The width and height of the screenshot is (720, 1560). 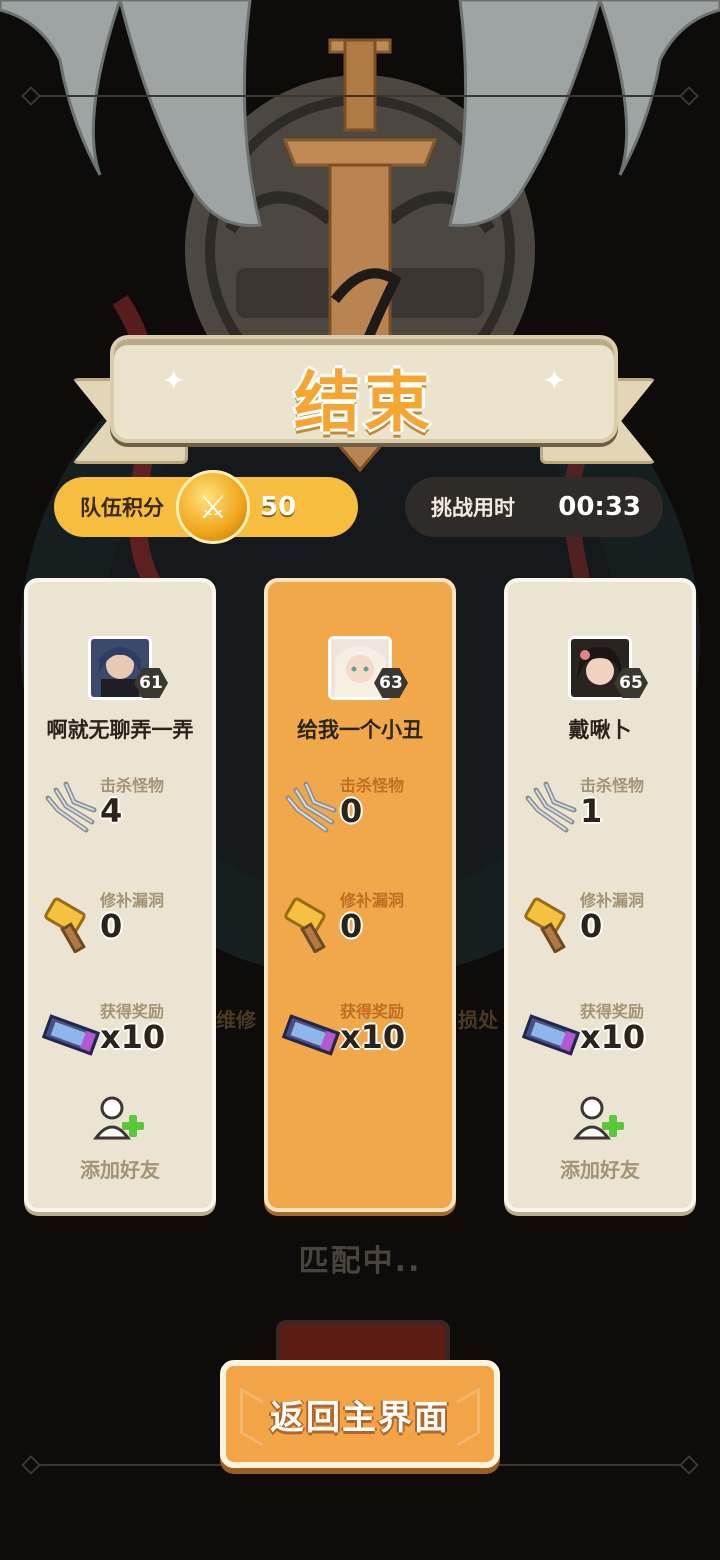 I want to click on team-score-value: 50, so click(x=278, y=507).